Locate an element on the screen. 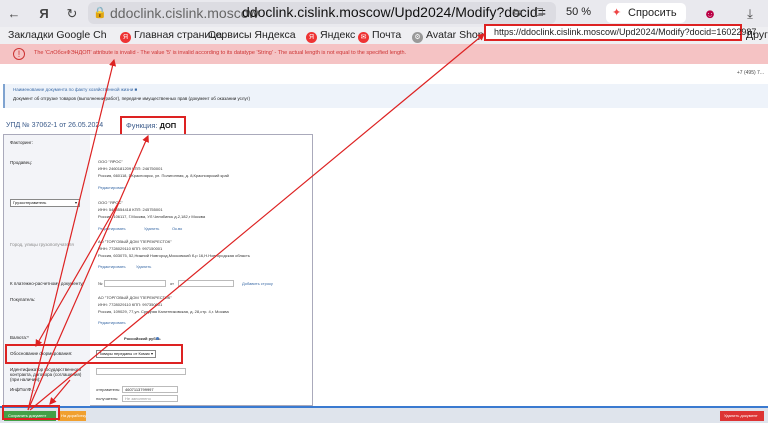  seller-inn: ИНН: 2460181209 КПП: 246750001 is located at coordinates (130, 168).